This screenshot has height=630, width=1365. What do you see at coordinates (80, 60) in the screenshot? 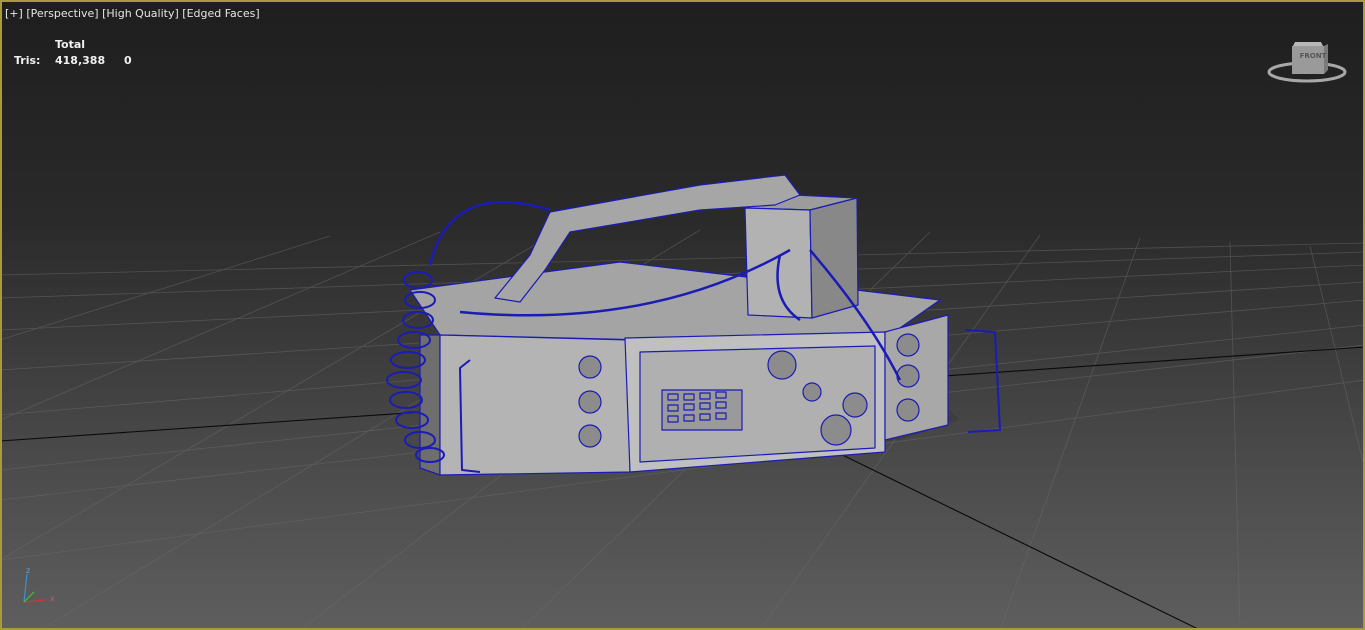
I see `stats-tris-total: 418,388` at bounding box center [80, 60].